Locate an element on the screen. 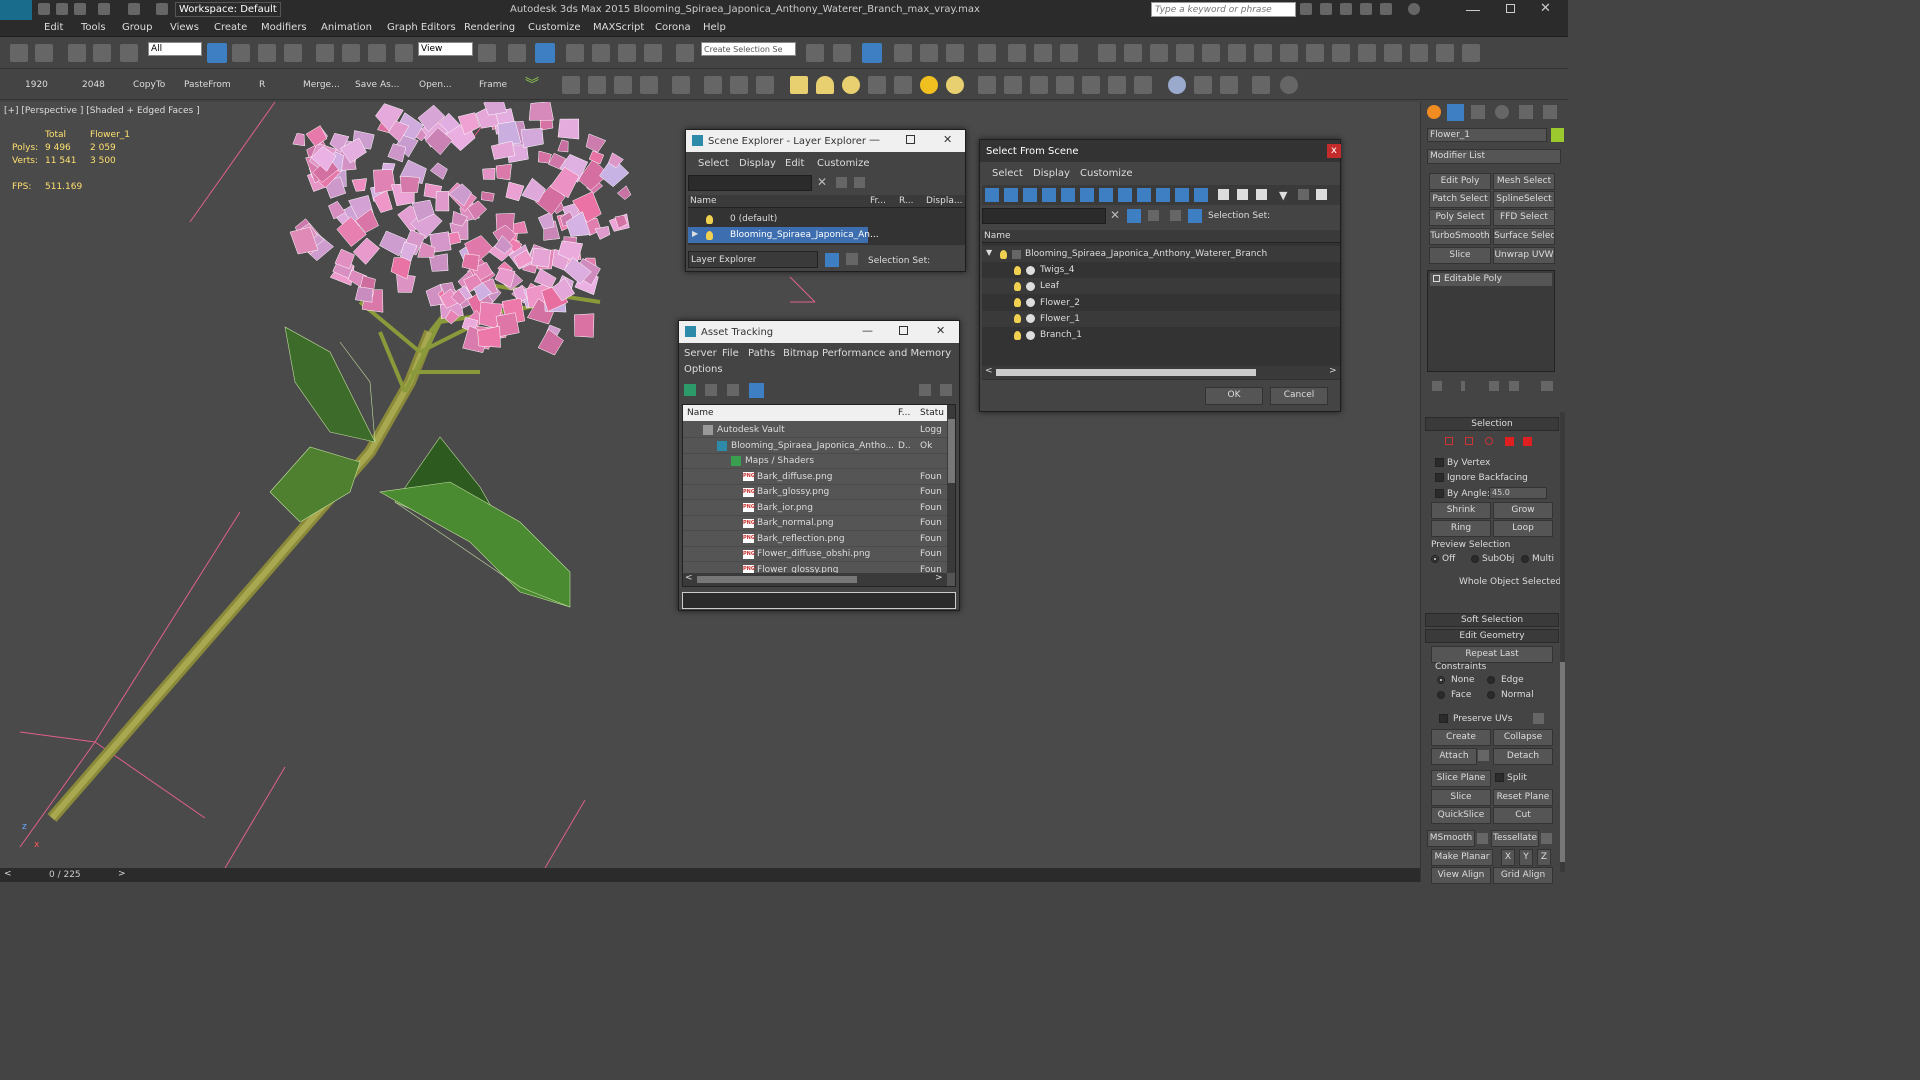 Image resolution: width=1920 pixels, height=1080 pixels. slice-button: Slice is located at coordinates (1461, 797).